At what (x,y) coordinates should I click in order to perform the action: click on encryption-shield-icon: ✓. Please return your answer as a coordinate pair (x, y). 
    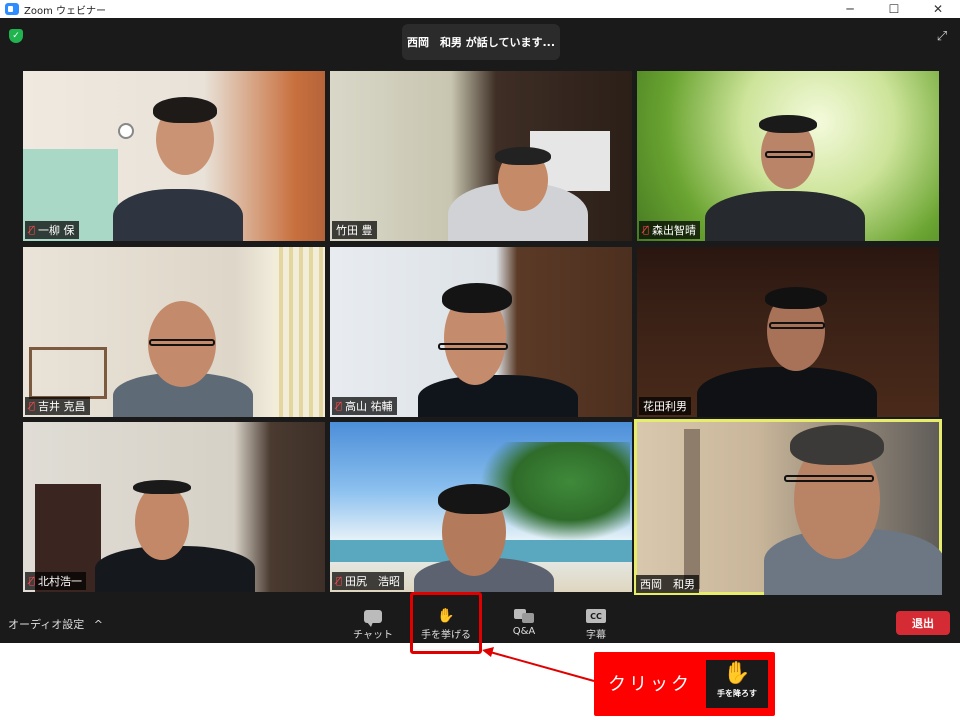
    Looking at the image, I should click on (16, 36).